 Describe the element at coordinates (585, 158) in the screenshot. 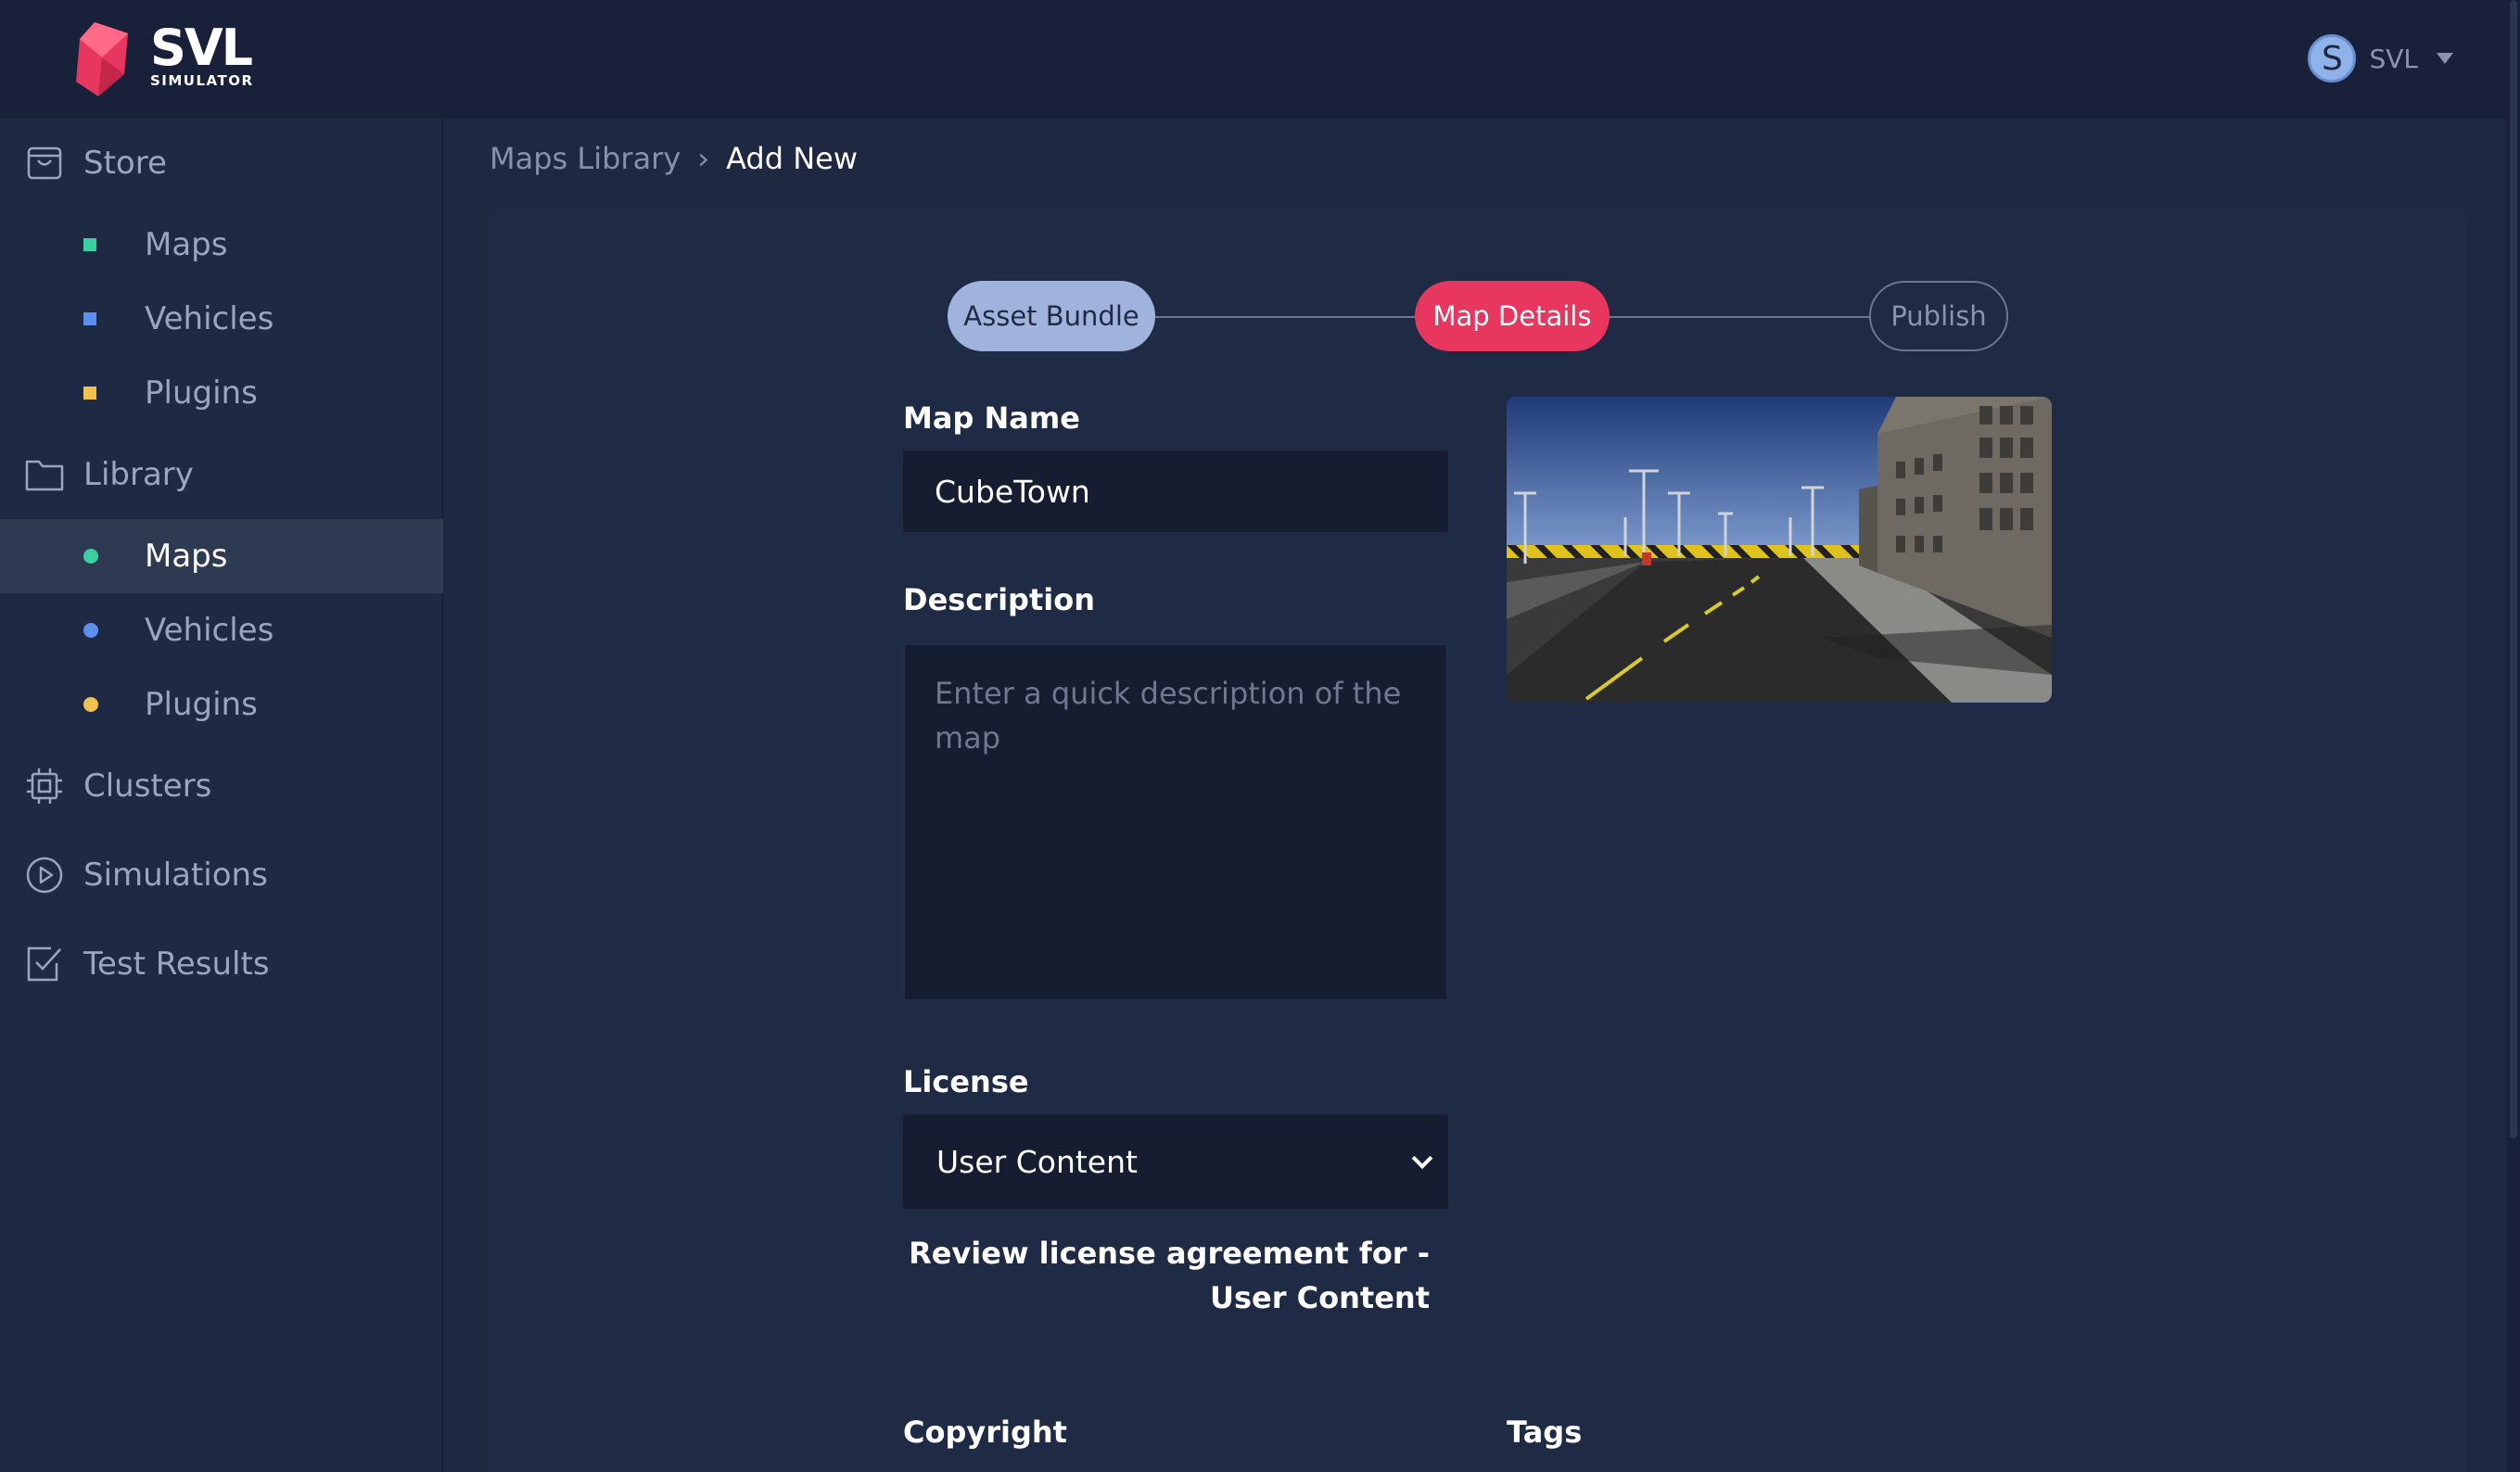

I see `breadcrumb-maps-library: Maps Library` at that location.